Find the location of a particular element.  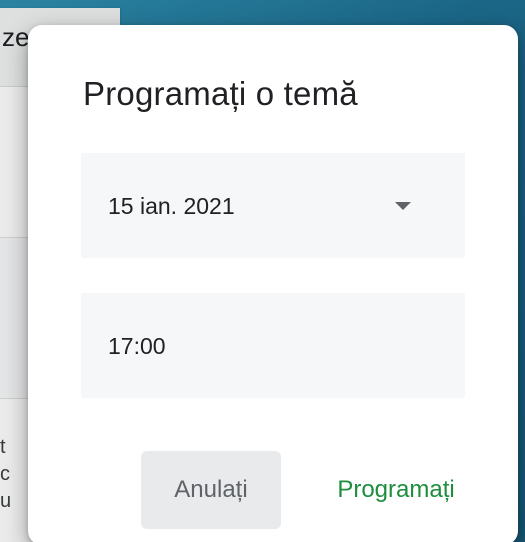

dialog-title: Programați o temă is located at coordinates (220, 93).